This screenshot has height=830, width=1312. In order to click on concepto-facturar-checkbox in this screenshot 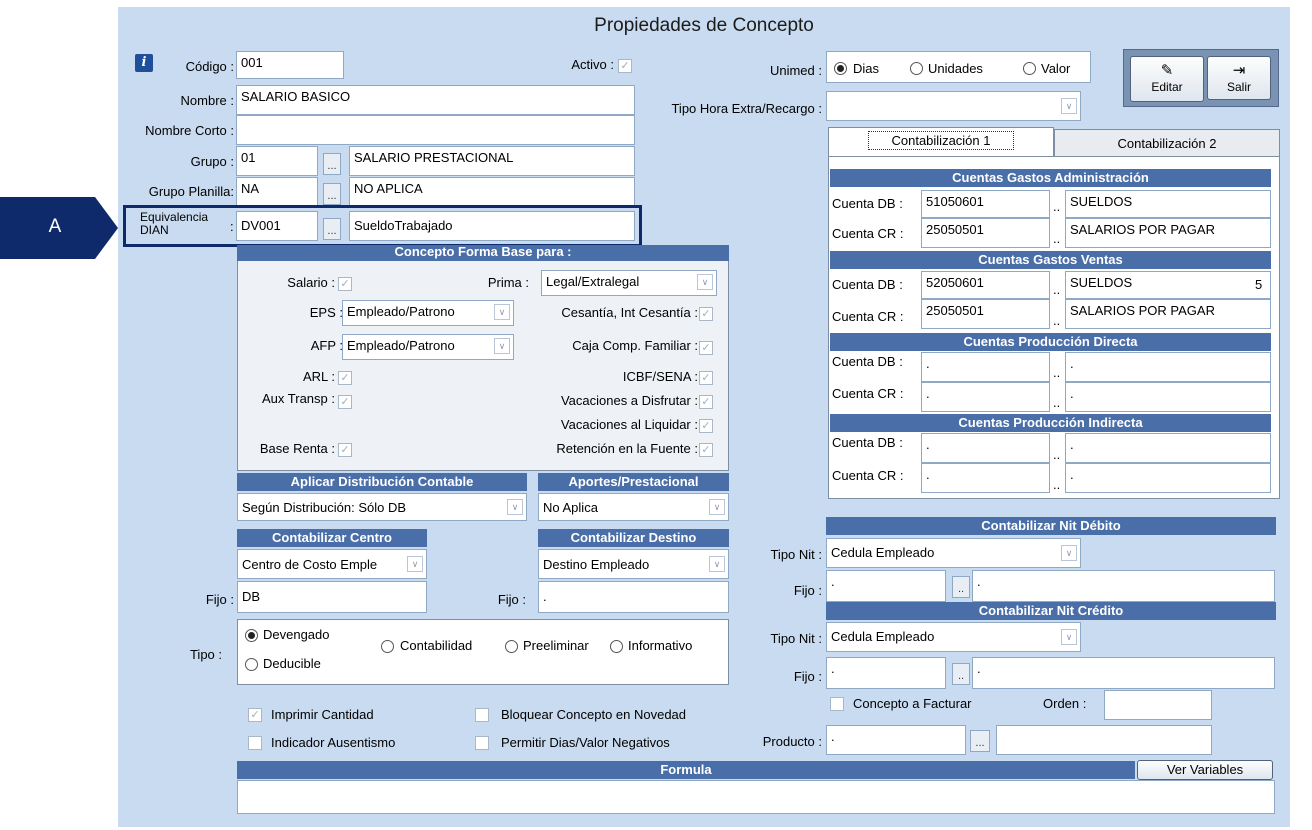, I will do `click(837, 704)`.